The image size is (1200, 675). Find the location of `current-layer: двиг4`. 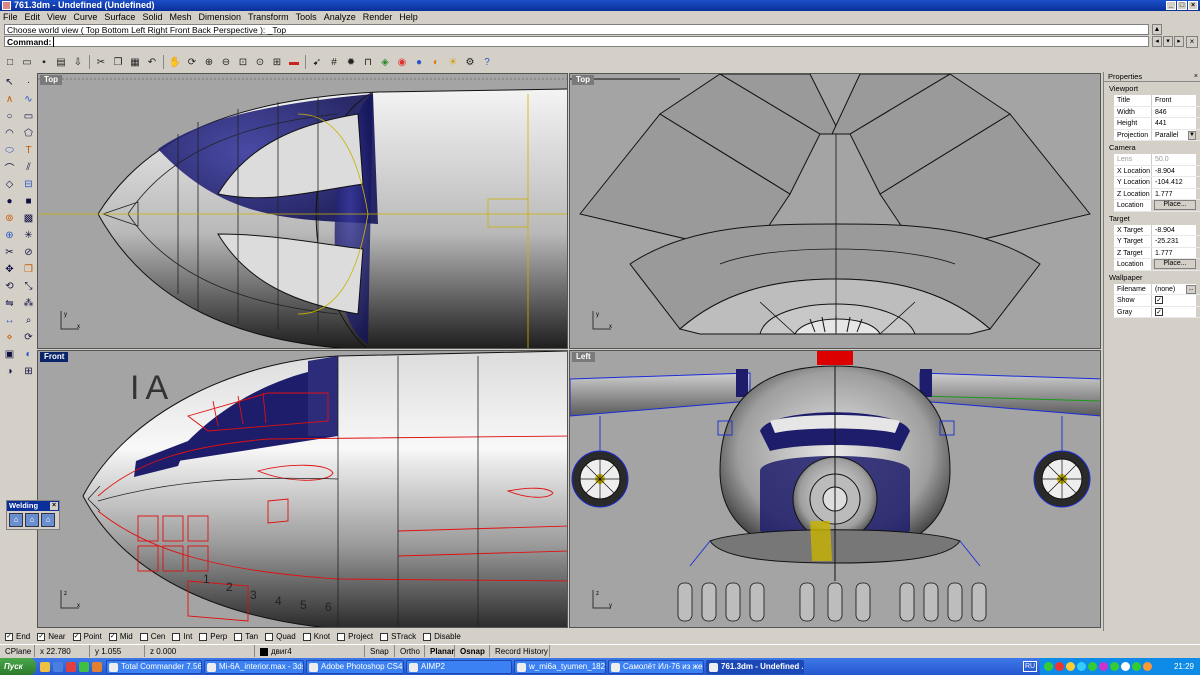

current-layer: двиг4 is located at coordinates (310, 651).